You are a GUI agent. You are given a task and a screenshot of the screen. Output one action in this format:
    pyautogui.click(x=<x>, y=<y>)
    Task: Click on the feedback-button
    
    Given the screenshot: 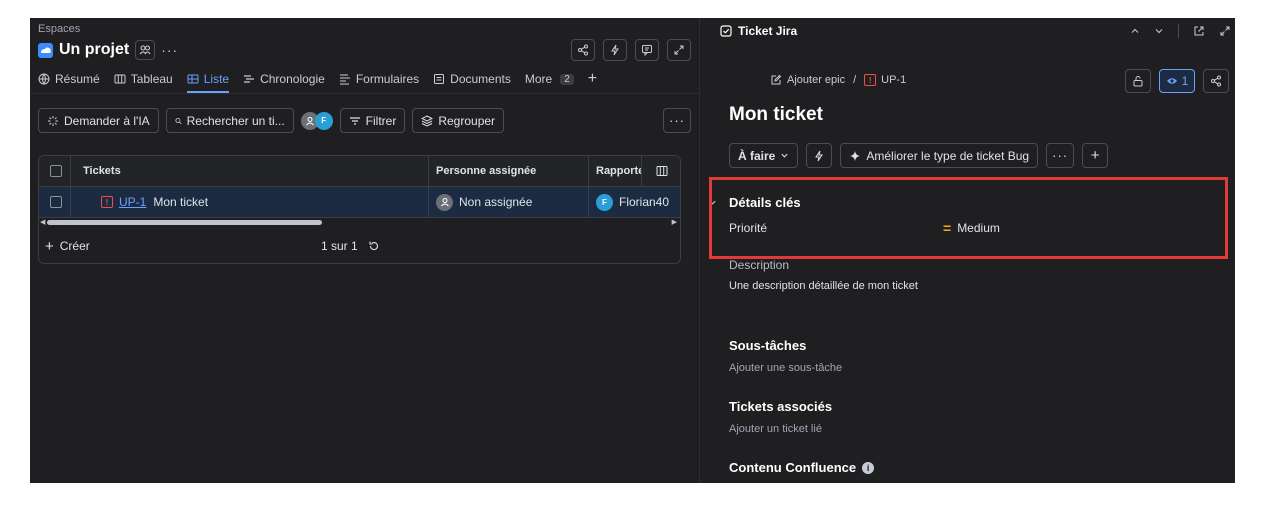 What is the action you would take?
    pyautogui.click(x=647, y=50)
    